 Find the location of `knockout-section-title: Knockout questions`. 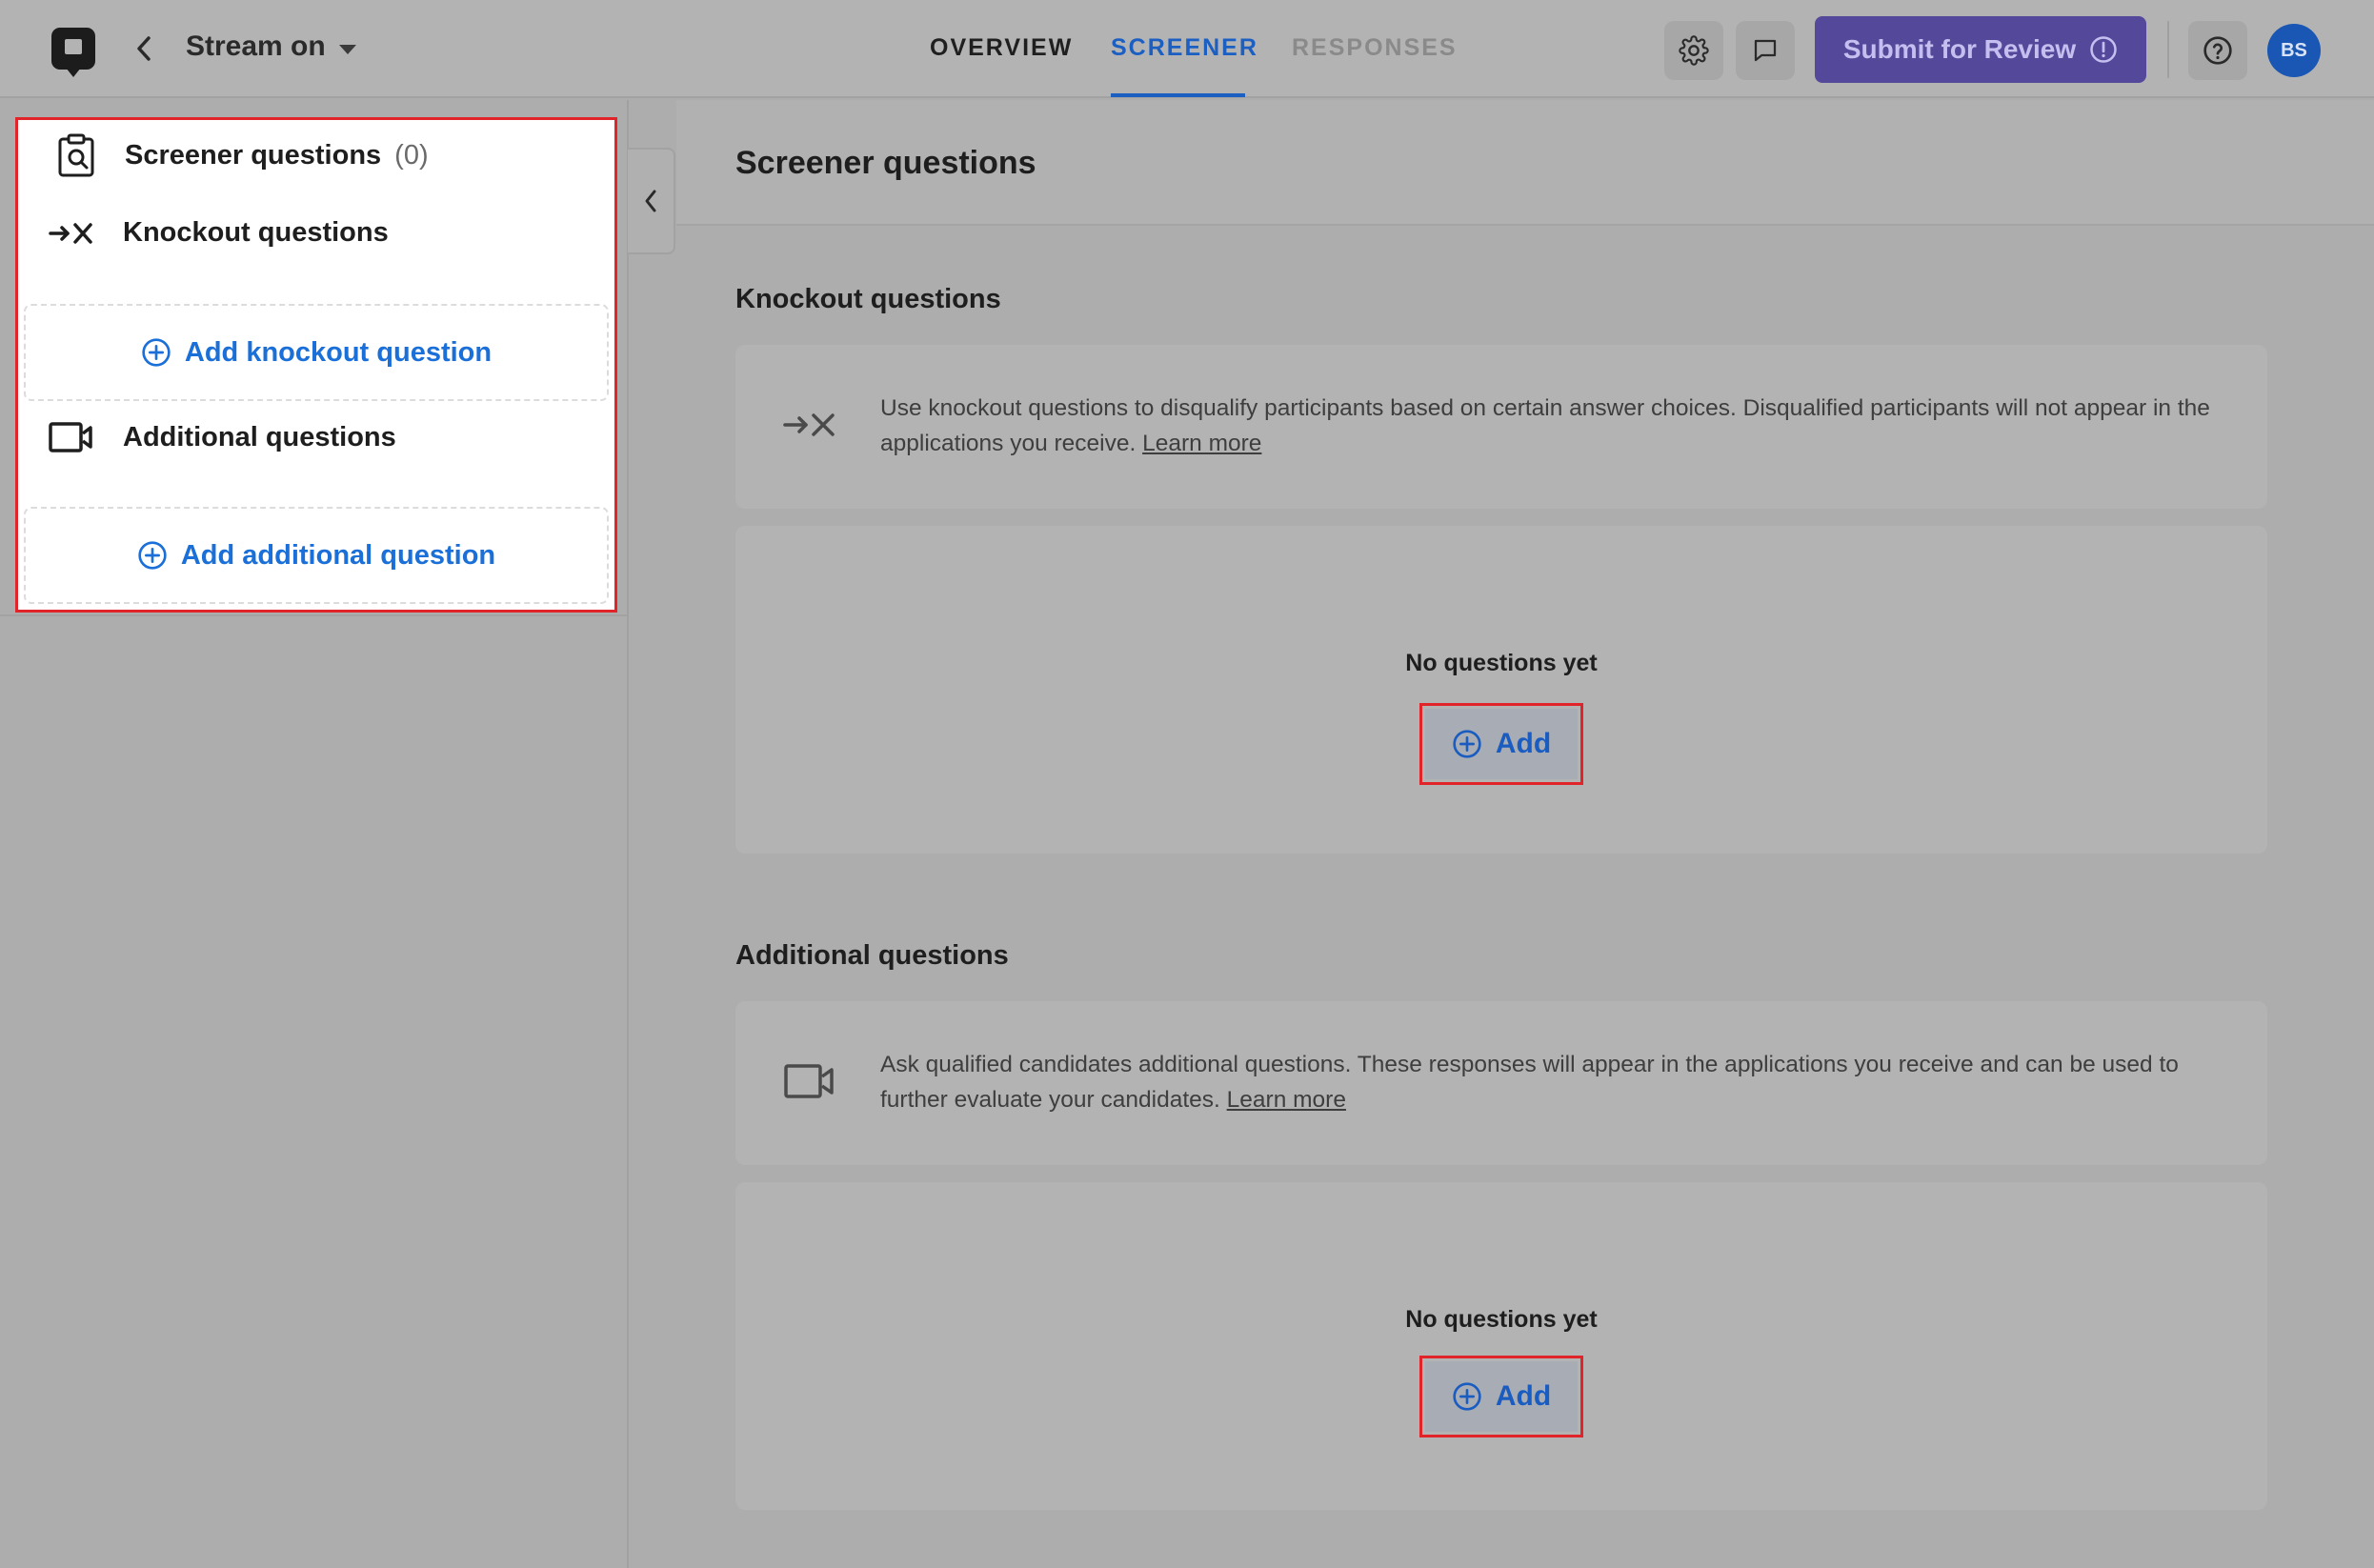

knockout-section-title: Knockout questions is located at coordinates (868, 299).